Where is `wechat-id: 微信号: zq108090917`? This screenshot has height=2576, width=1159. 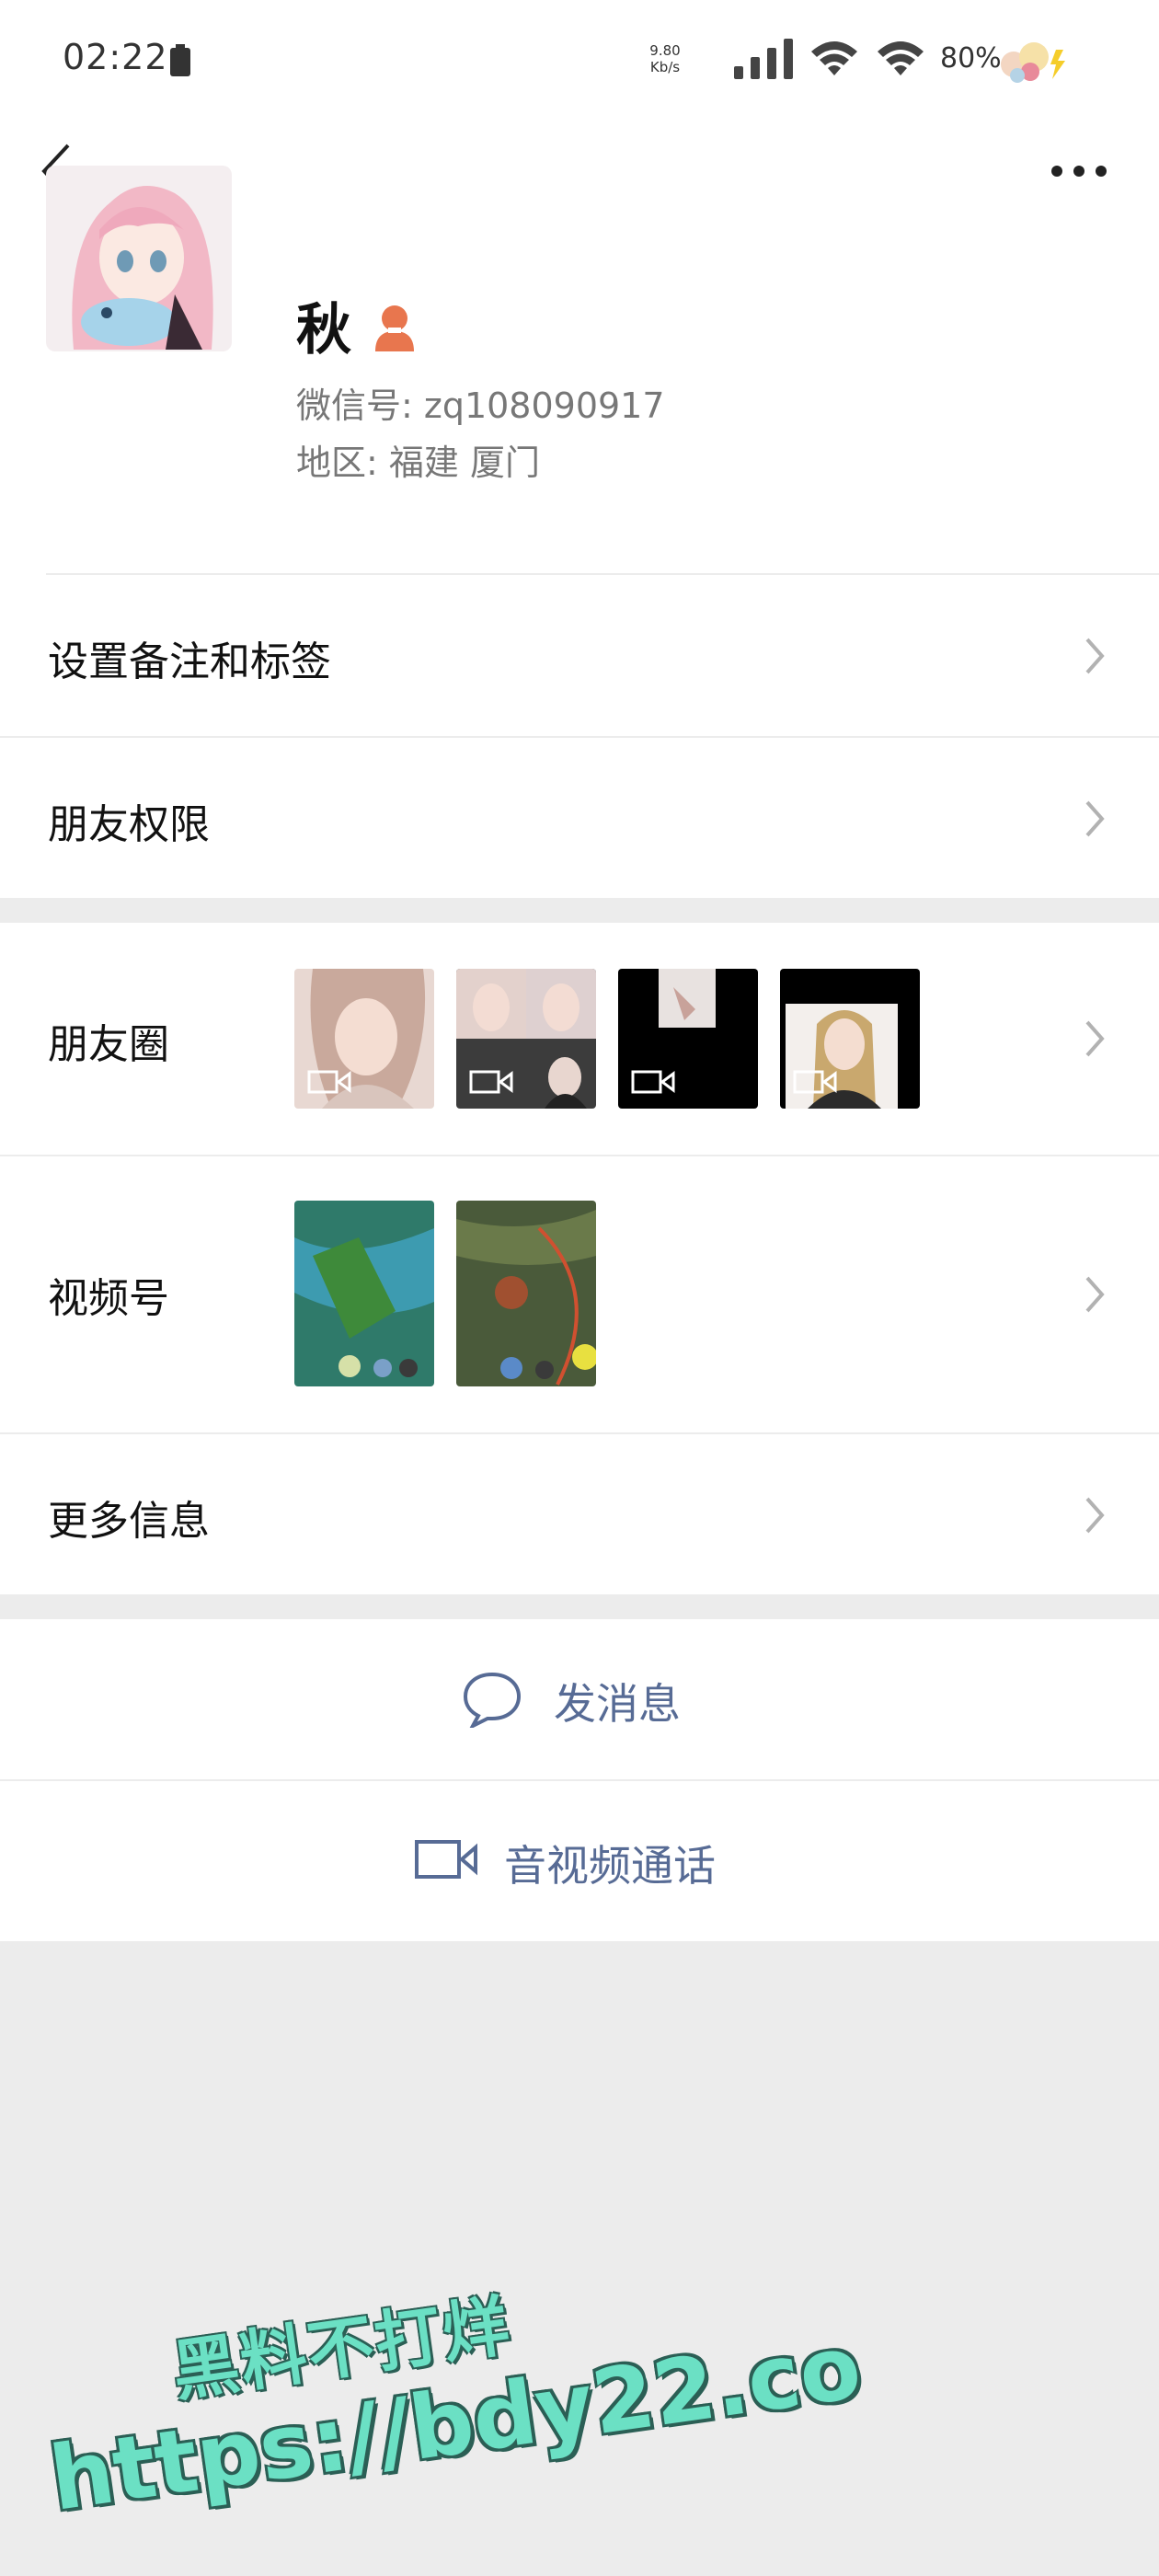 wechat-id: 微信号: zq108090917 is located at coordinates (480, 405).